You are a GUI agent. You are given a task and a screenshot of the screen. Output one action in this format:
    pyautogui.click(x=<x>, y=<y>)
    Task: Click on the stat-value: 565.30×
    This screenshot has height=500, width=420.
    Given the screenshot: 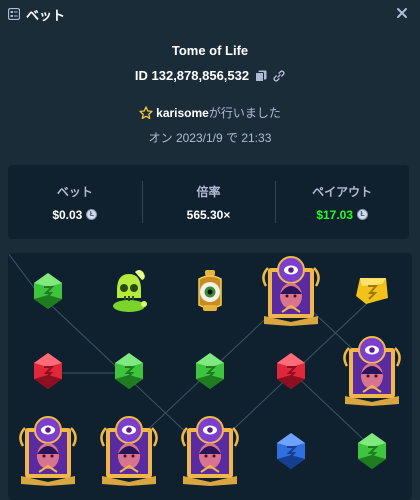 What is the action you would take?
    pyautogui.click(x=209, y=215)
    